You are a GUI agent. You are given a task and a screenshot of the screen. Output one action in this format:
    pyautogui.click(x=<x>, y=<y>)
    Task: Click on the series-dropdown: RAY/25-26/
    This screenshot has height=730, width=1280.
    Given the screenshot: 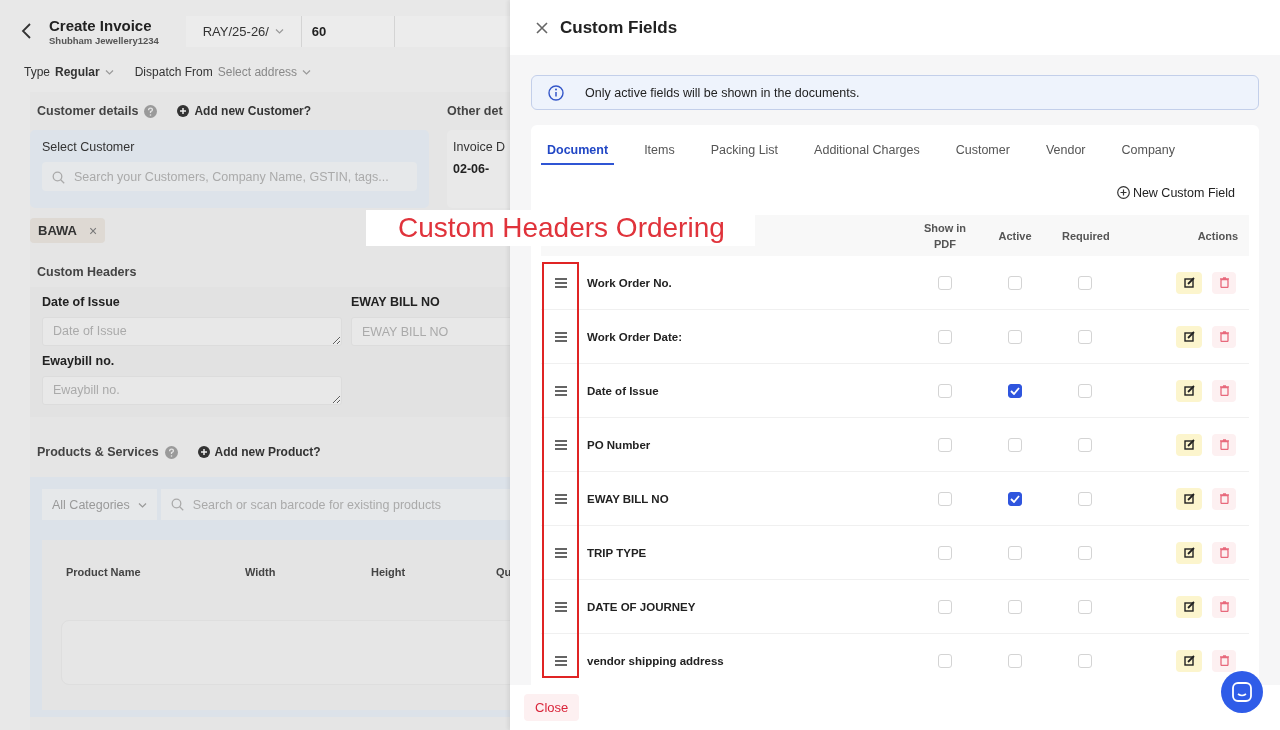 What is the action you would take?
    pyautogui.click(x=243, y=31)
    